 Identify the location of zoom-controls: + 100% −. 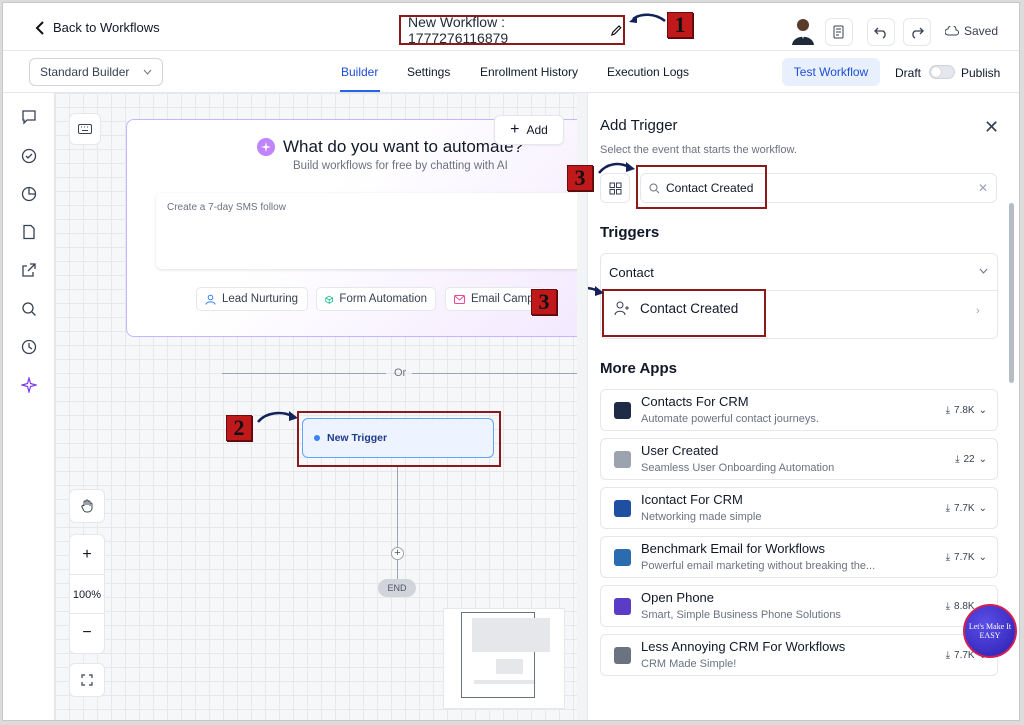
(87, 594).